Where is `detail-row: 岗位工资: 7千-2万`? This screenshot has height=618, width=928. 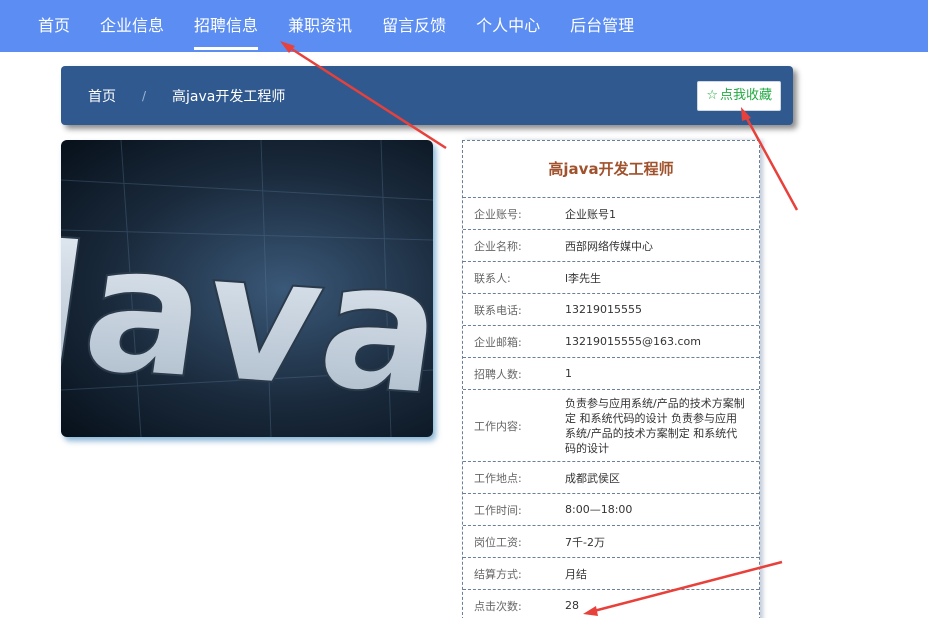 detail-row: 岗位工资: 7千-2万 is located at coordinates (611, 541).